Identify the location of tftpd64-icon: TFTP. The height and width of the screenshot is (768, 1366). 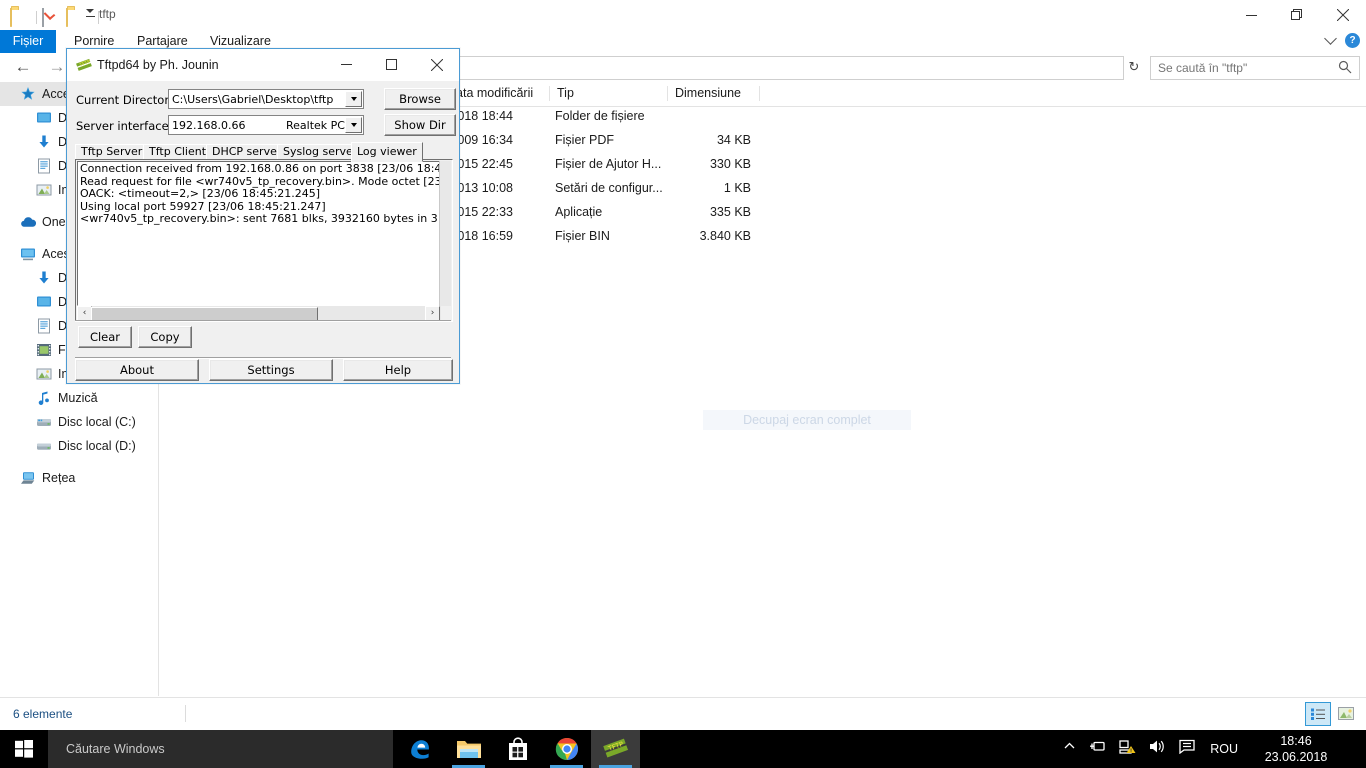
(615, 748).